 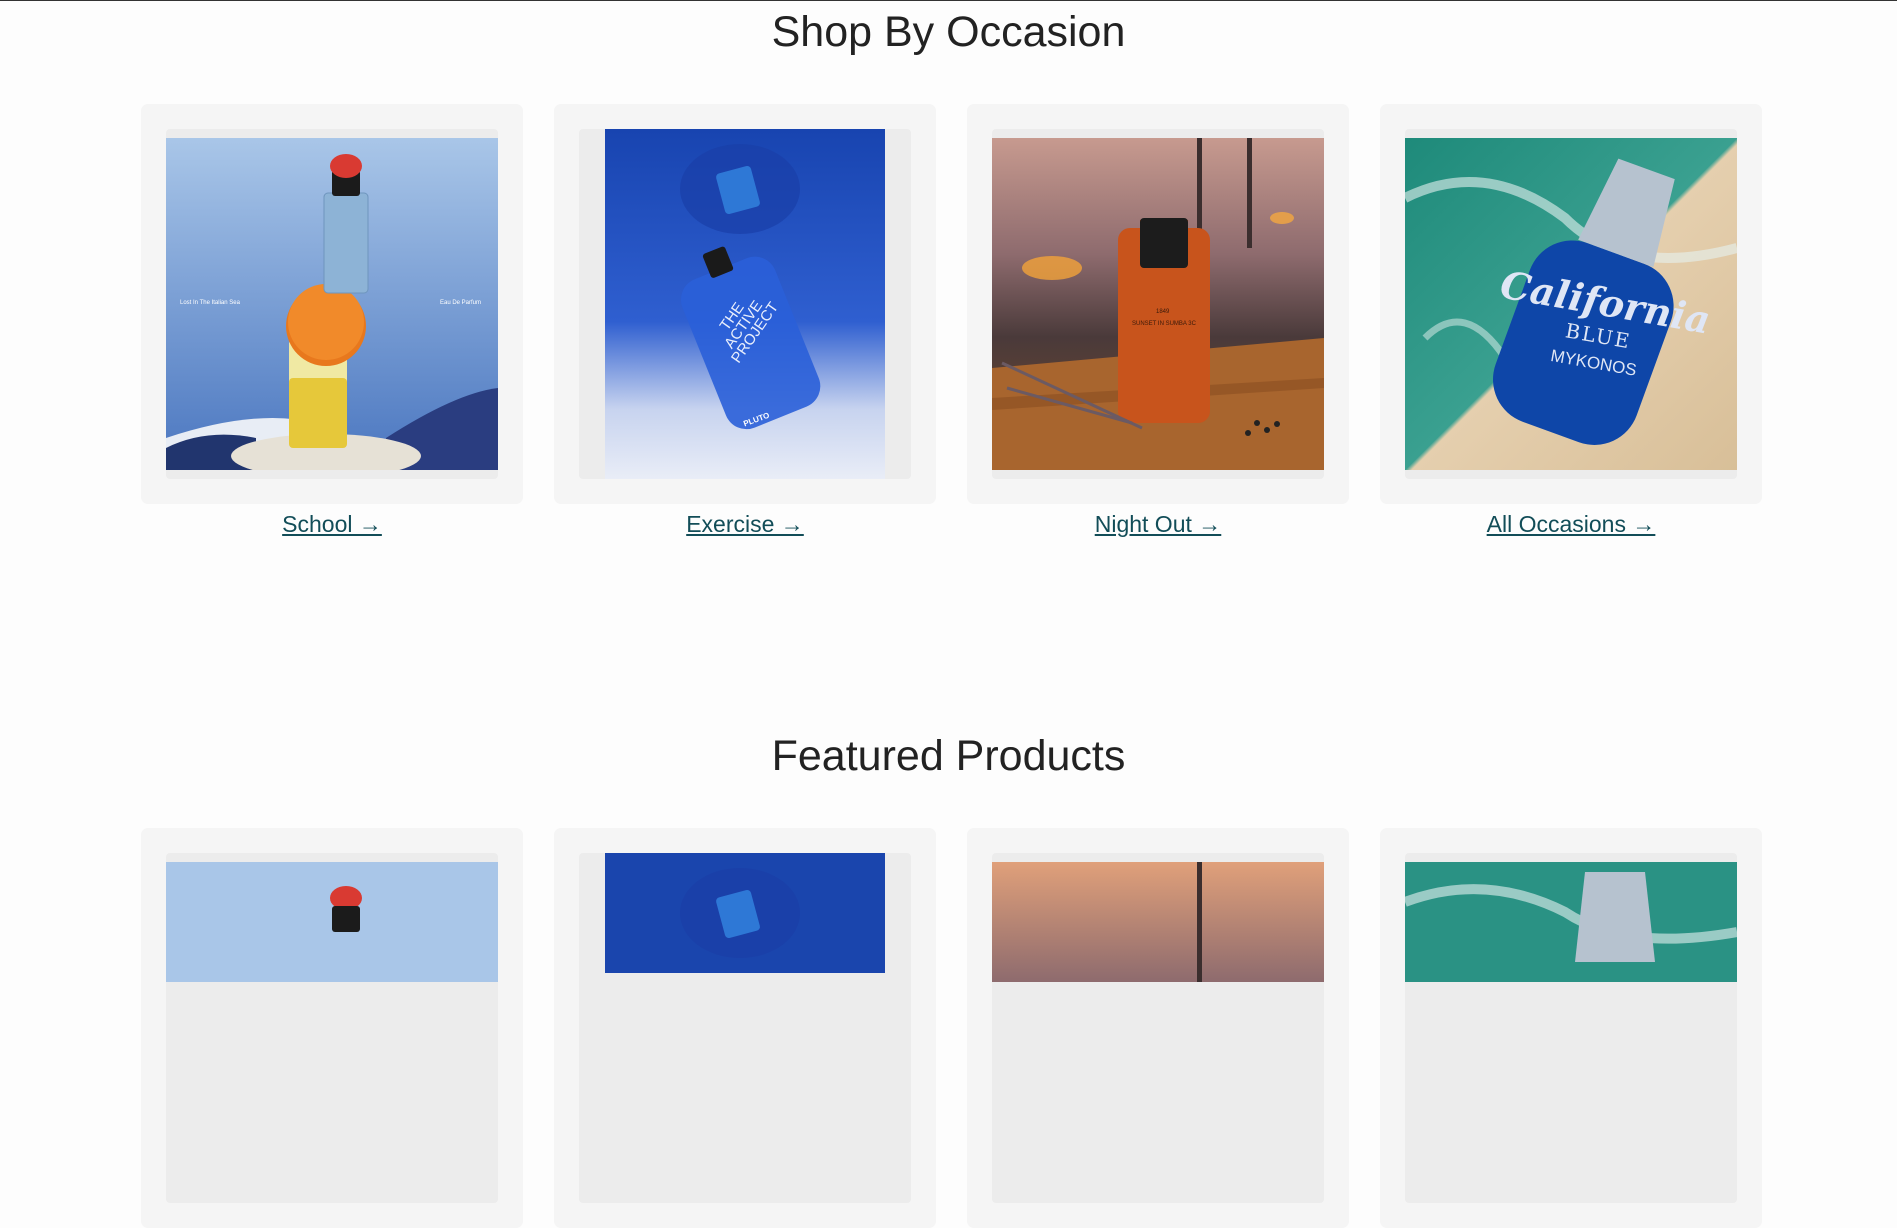 I want to click on occasion-link-all: All Occasions →, so click(x=1571, y=524).